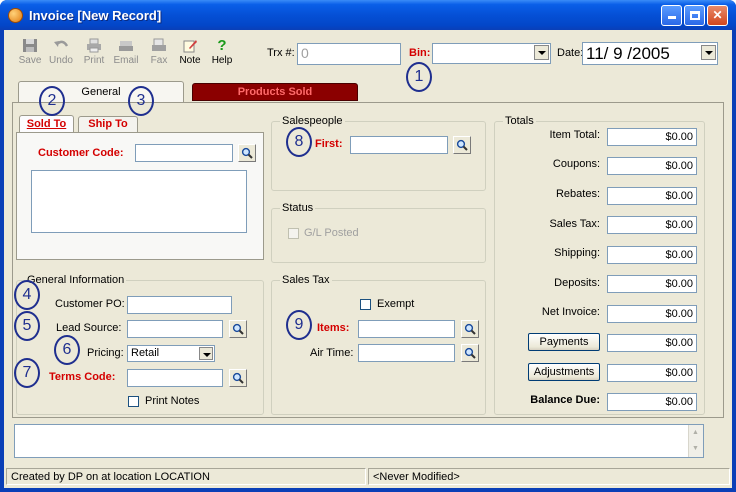 The height and width of the screenshot is (492, 736). What do you see at coordinates (175, 329) in the screenshot?
I see `lead-source-field` at bounding box center [175, 329].